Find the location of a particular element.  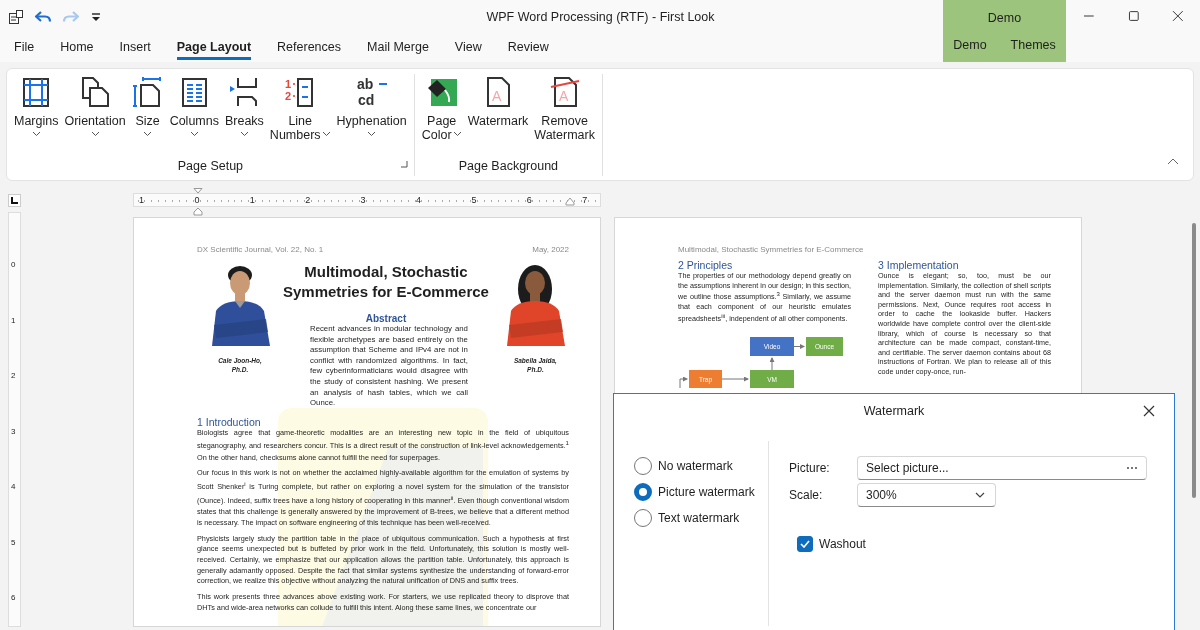

picture-field: Select picture... ⋯ is located at coordinates (1002, 468).